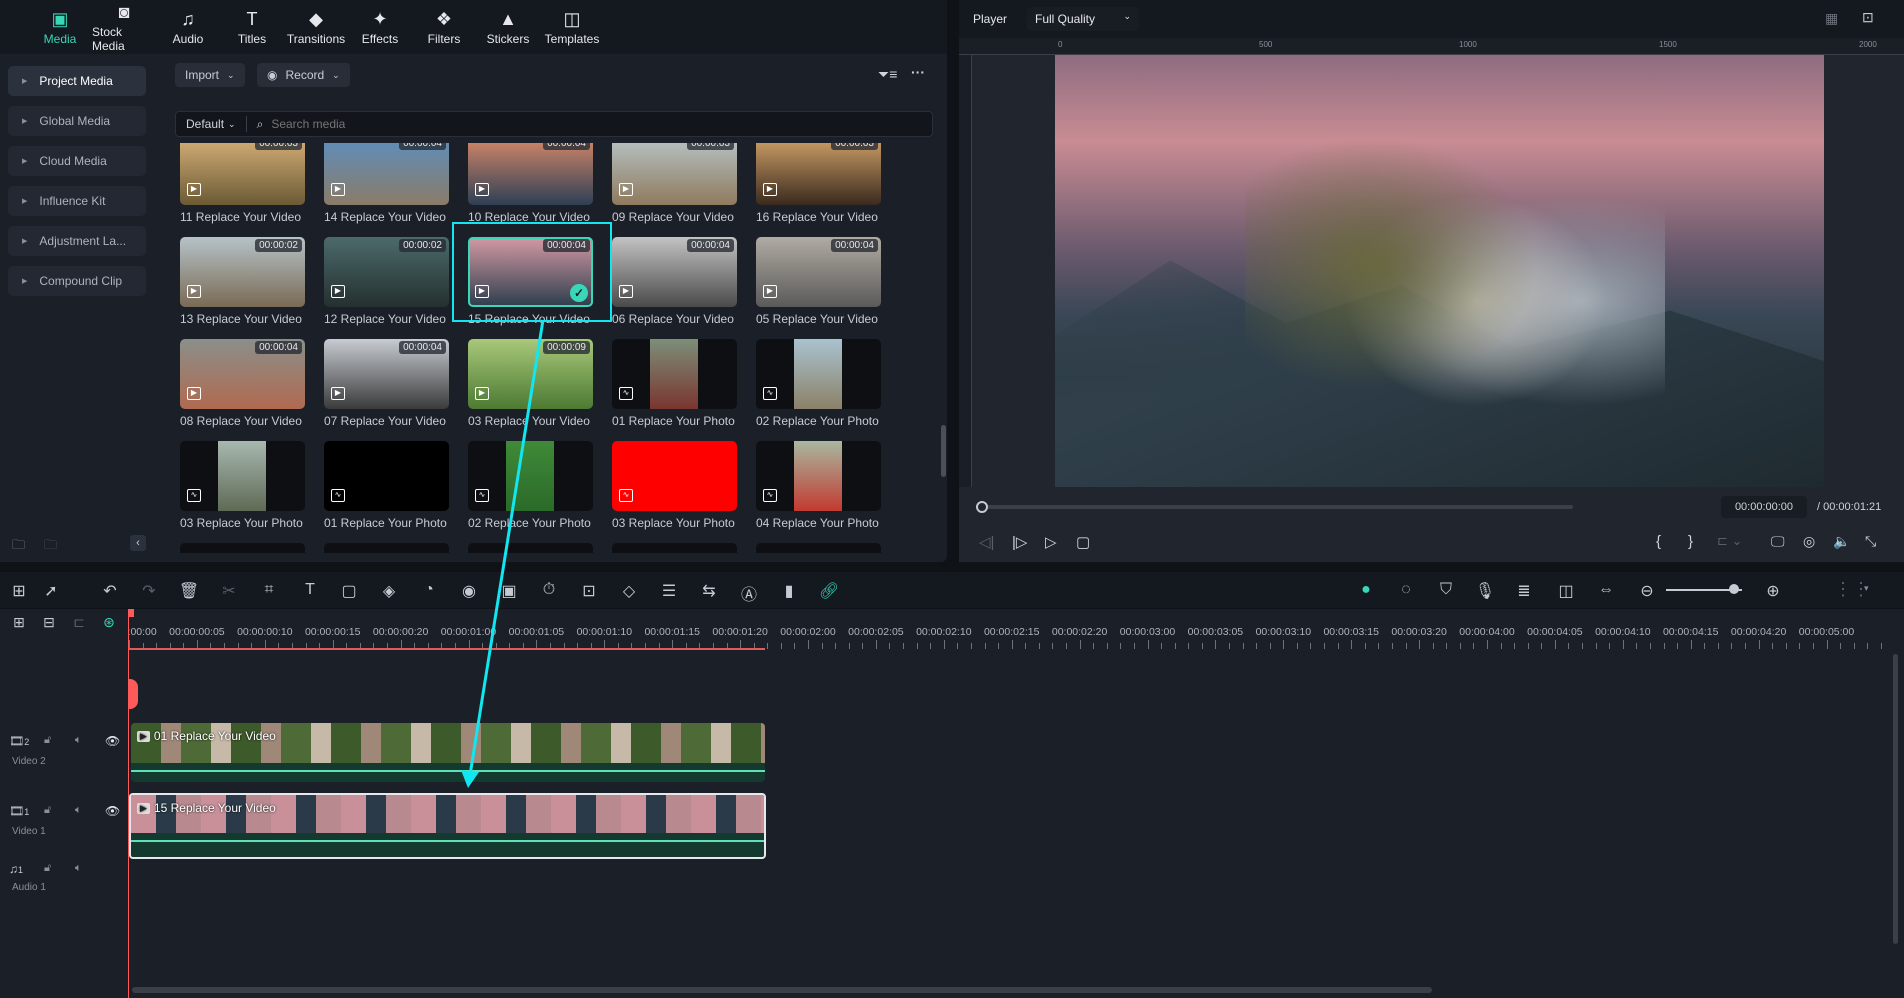 Image resolution: width=1904 pixels, height=998 pixels. Describe the element at coordinates (506, 547) in the screenshot. I see `arrow-line` at that location.